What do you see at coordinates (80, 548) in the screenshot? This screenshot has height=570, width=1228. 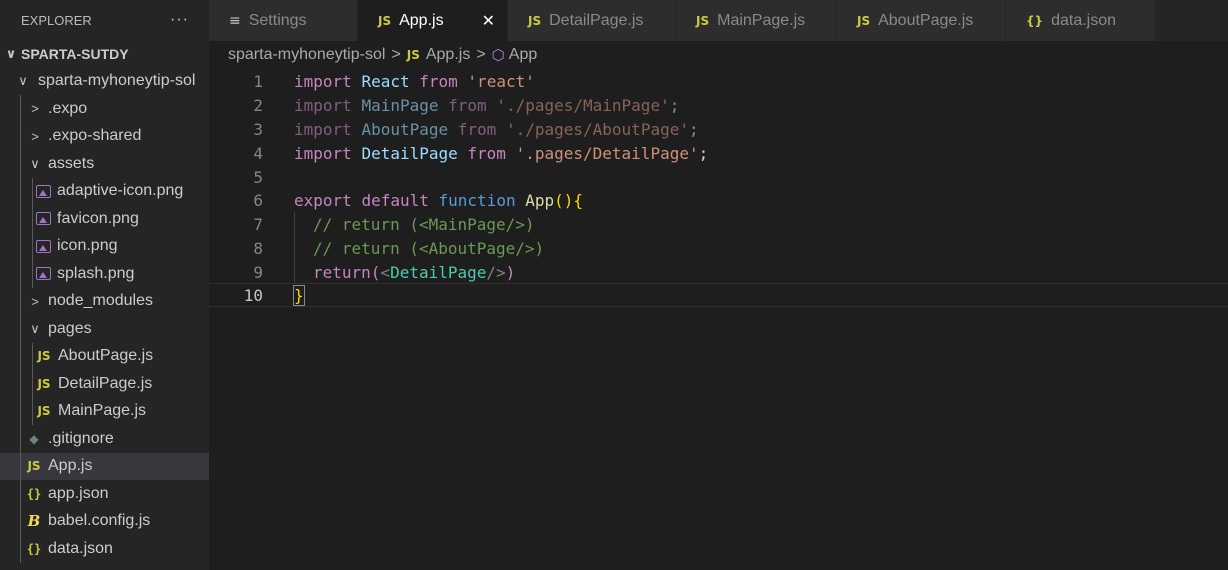 I see `tree-item-label: data.json` at bounding box center [80, 548].